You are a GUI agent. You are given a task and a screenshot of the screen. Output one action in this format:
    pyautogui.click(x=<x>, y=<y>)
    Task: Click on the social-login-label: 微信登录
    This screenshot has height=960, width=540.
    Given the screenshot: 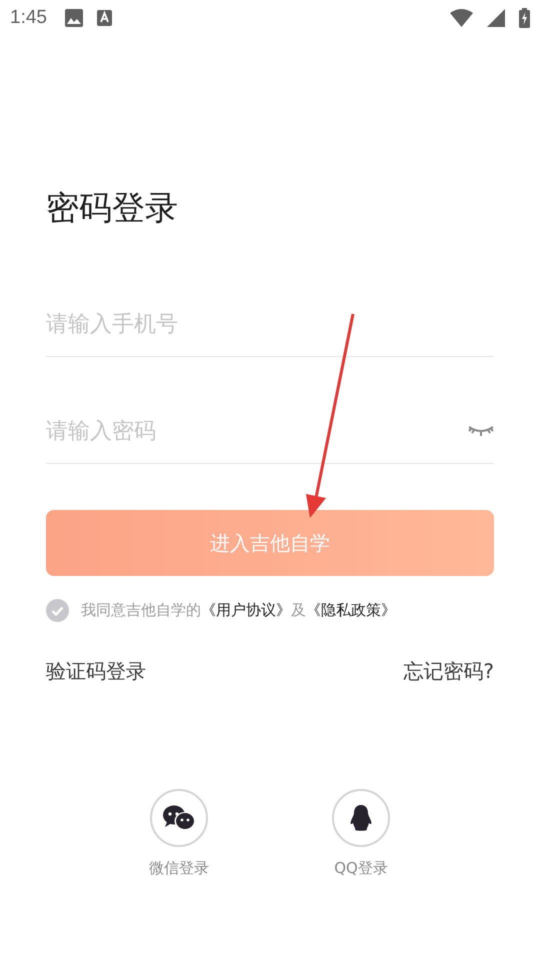 What is the action you would take?
    pyautogui.click(x=179, y=868)
    